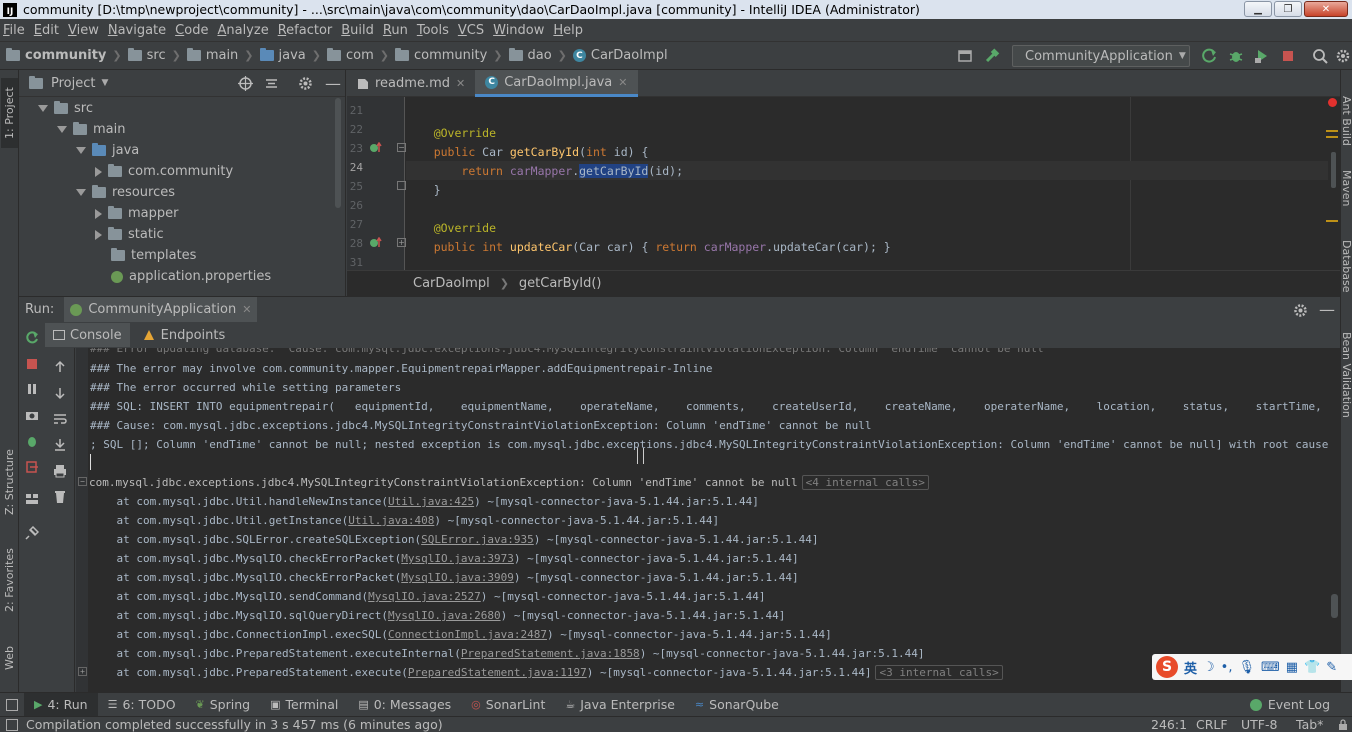 The width and height of the screenshot is (1352, 732). I want to click on tool-tab-favorites: 2: Favorites, so click(9, 580).